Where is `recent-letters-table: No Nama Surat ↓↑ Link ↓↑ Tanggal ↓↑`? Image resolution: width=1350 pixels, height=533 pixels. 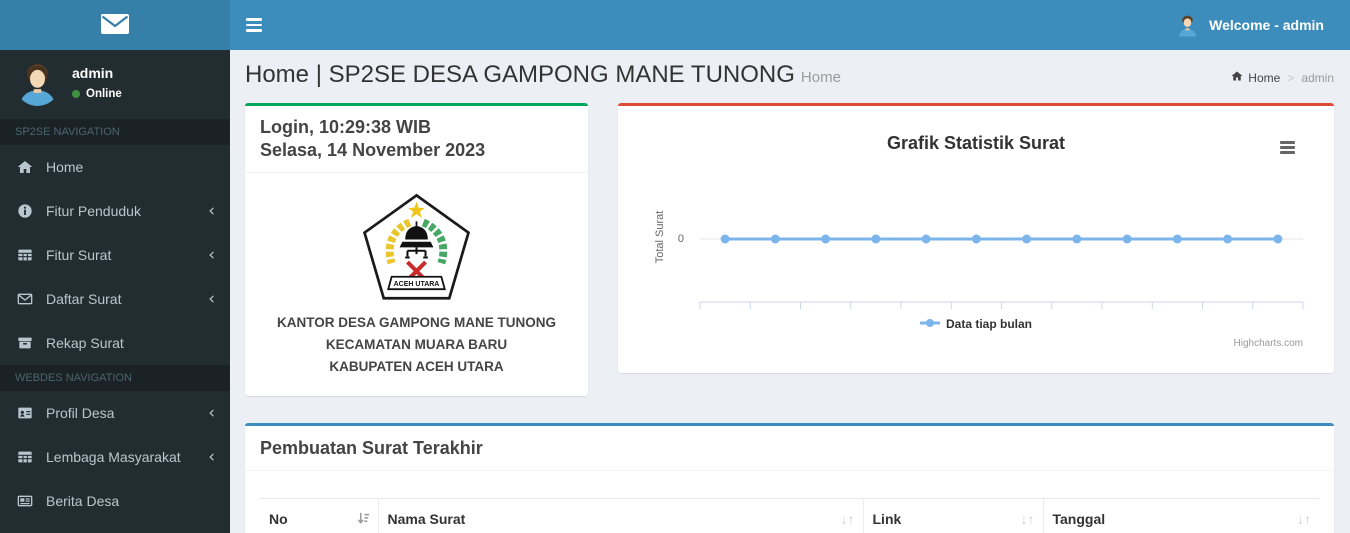
recent-letters-table: No Nama Surat ↓↑ Link ↓↑ Tanggal ↓↑ is located at coordinates (789, 515).